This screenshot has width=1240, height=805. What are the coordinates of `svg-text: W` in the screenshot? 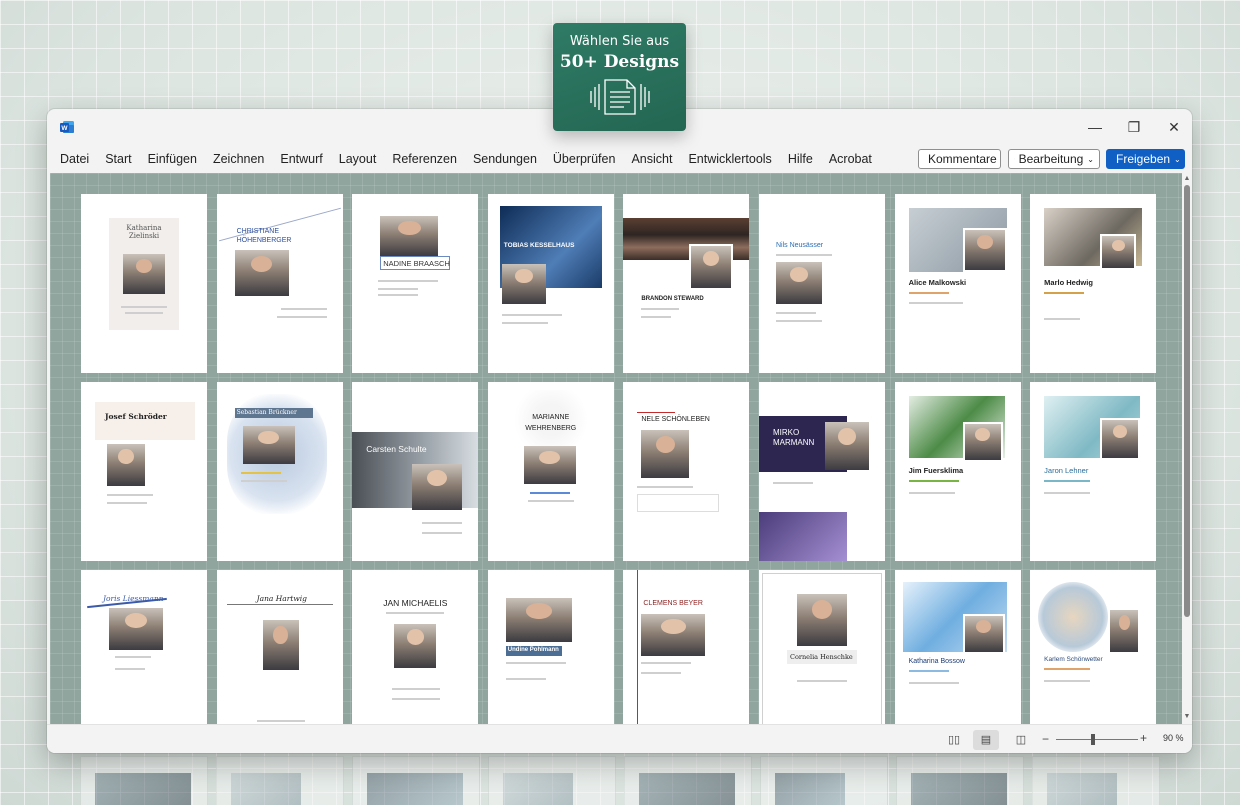 It's located at (64, 128).